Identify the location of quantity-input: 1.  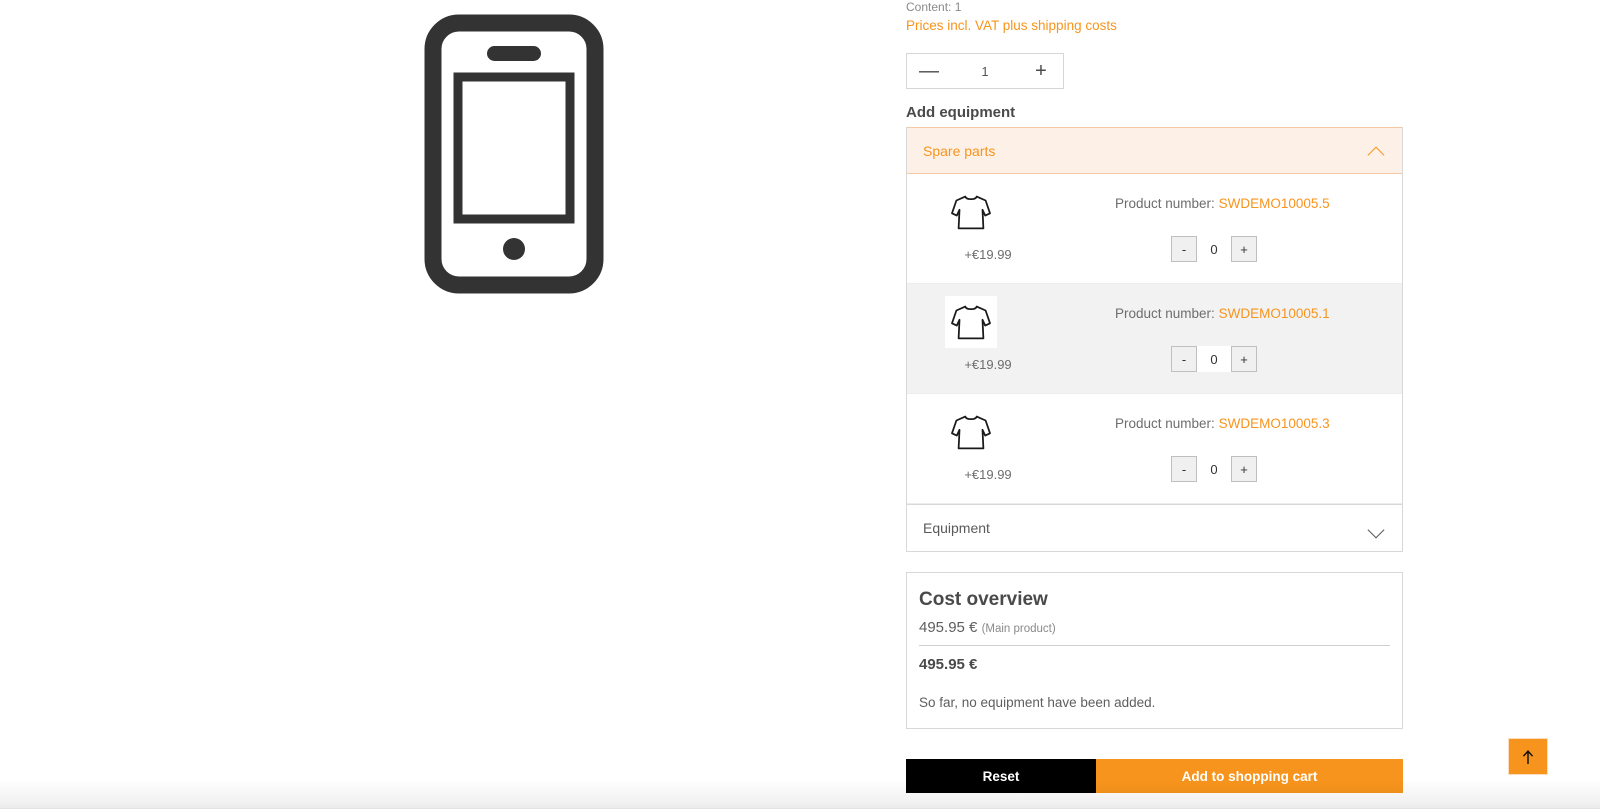
(985, 71).